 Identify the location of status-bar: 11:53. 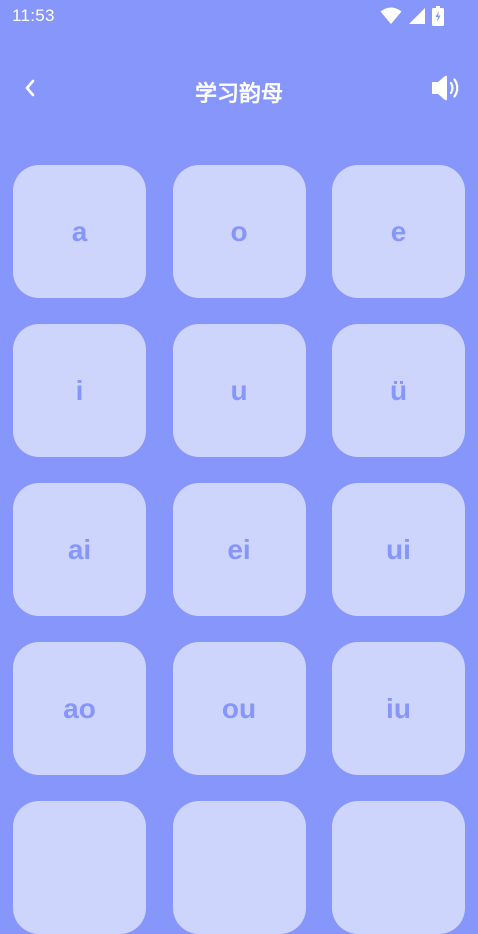
(239, 17).